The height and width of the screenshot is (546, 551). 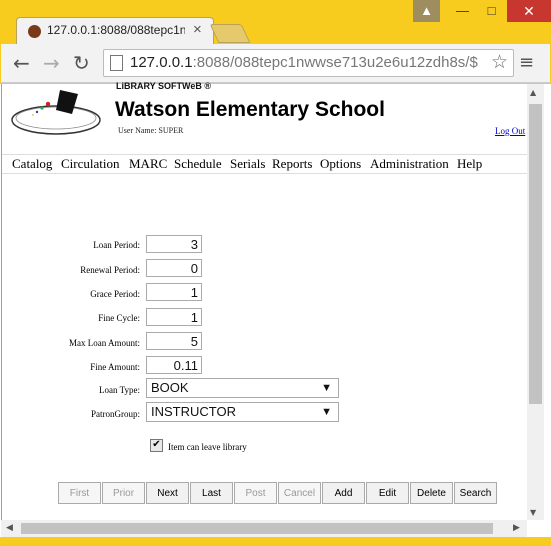 What do you see at coordinates (299, 493) in the screenshot?
I see `cancel-button: Cancel` at bounding box center [299, 493].